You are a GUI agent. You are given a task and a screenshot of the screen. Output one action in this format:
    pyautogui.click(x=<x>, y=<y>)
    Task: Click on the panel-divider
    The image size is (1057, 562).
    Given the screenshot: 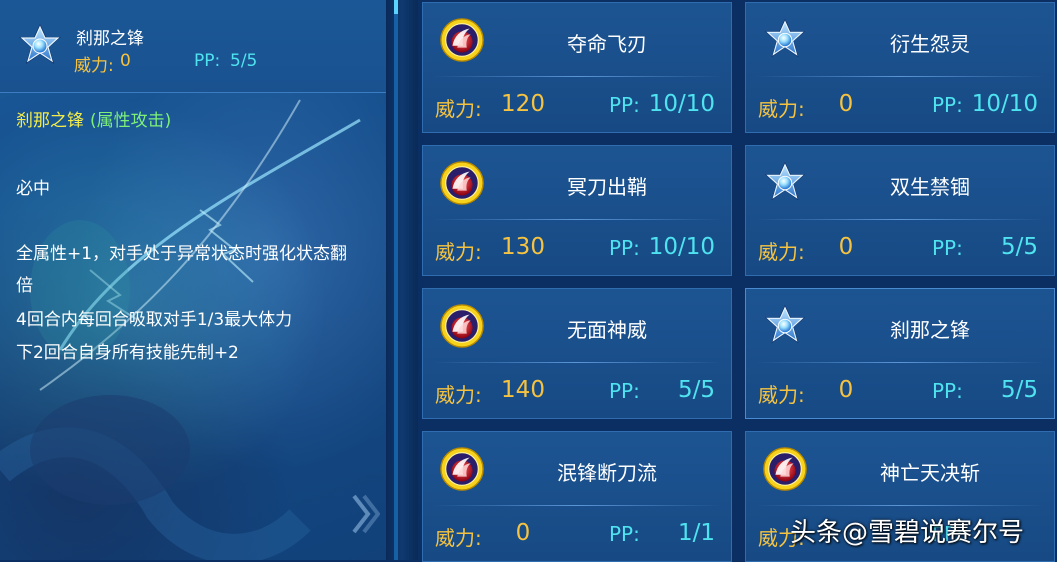 What is the action you would take?
    pyautogui.click(x=402, y=280)
    